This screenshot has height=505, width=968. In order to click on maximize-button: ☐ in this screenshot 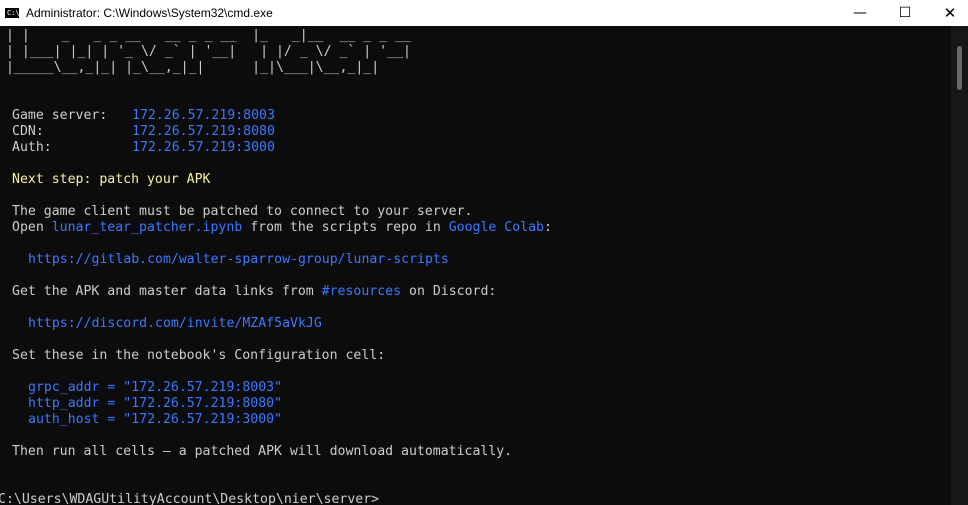, I will do `click(905, 13)`.